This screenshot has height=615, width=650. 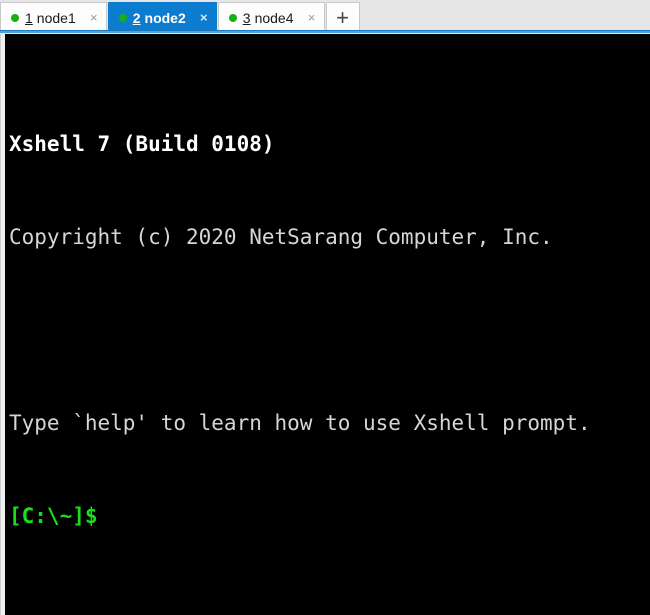 I want to click on tab-index: 3, so click(x=246, y=17).